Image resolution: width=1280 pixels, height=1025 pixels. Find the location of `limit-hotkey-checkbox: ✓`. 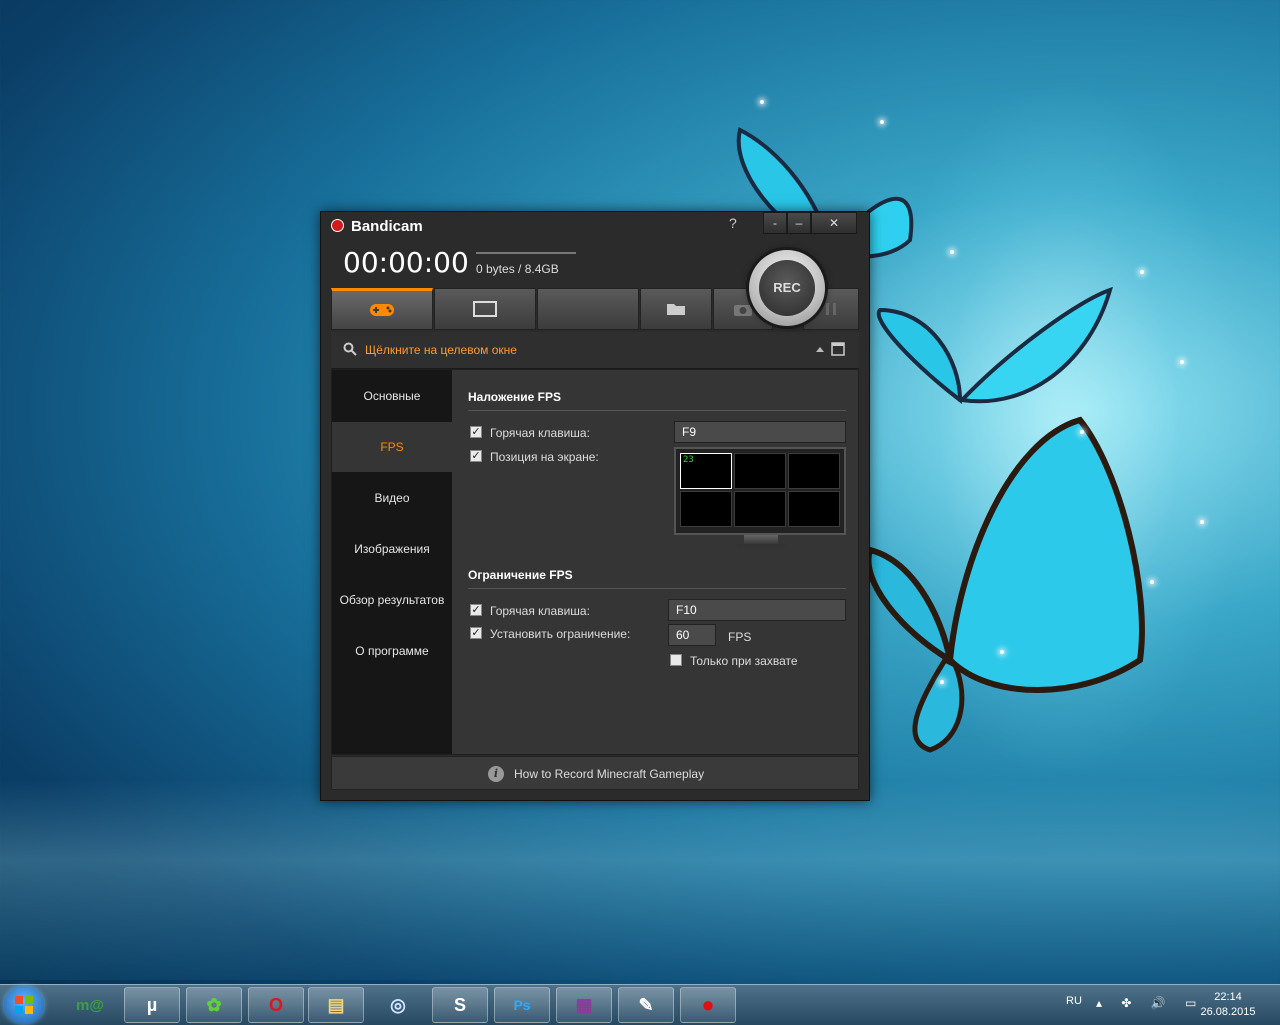

limit-hotkey-checkbox: ✓ is located at coordinates (476, 610).